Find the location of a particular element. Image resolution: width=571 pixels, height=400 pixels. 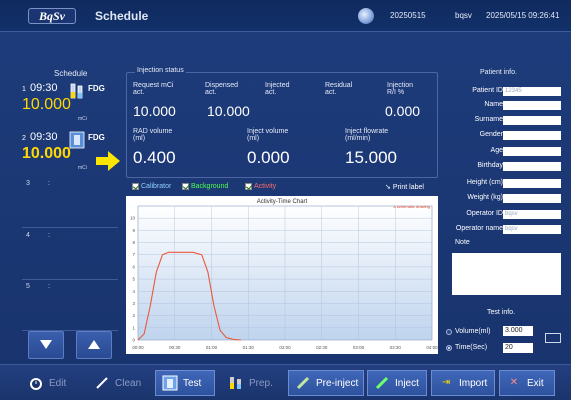

test-button: Test is located at coordinates (185, 383).